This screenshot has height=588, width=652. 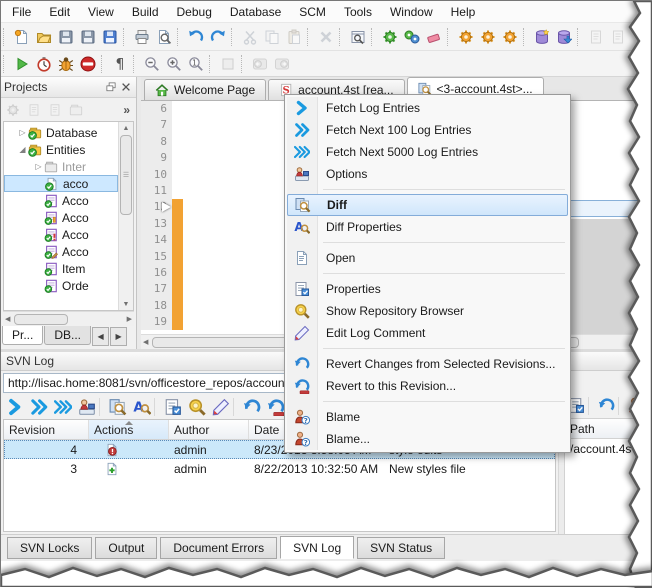 What do you see at coordinates (119, 336) in the screenshot?
I see `tabs-scroll-right-icon: ▶` at bounding box center [119, 336].